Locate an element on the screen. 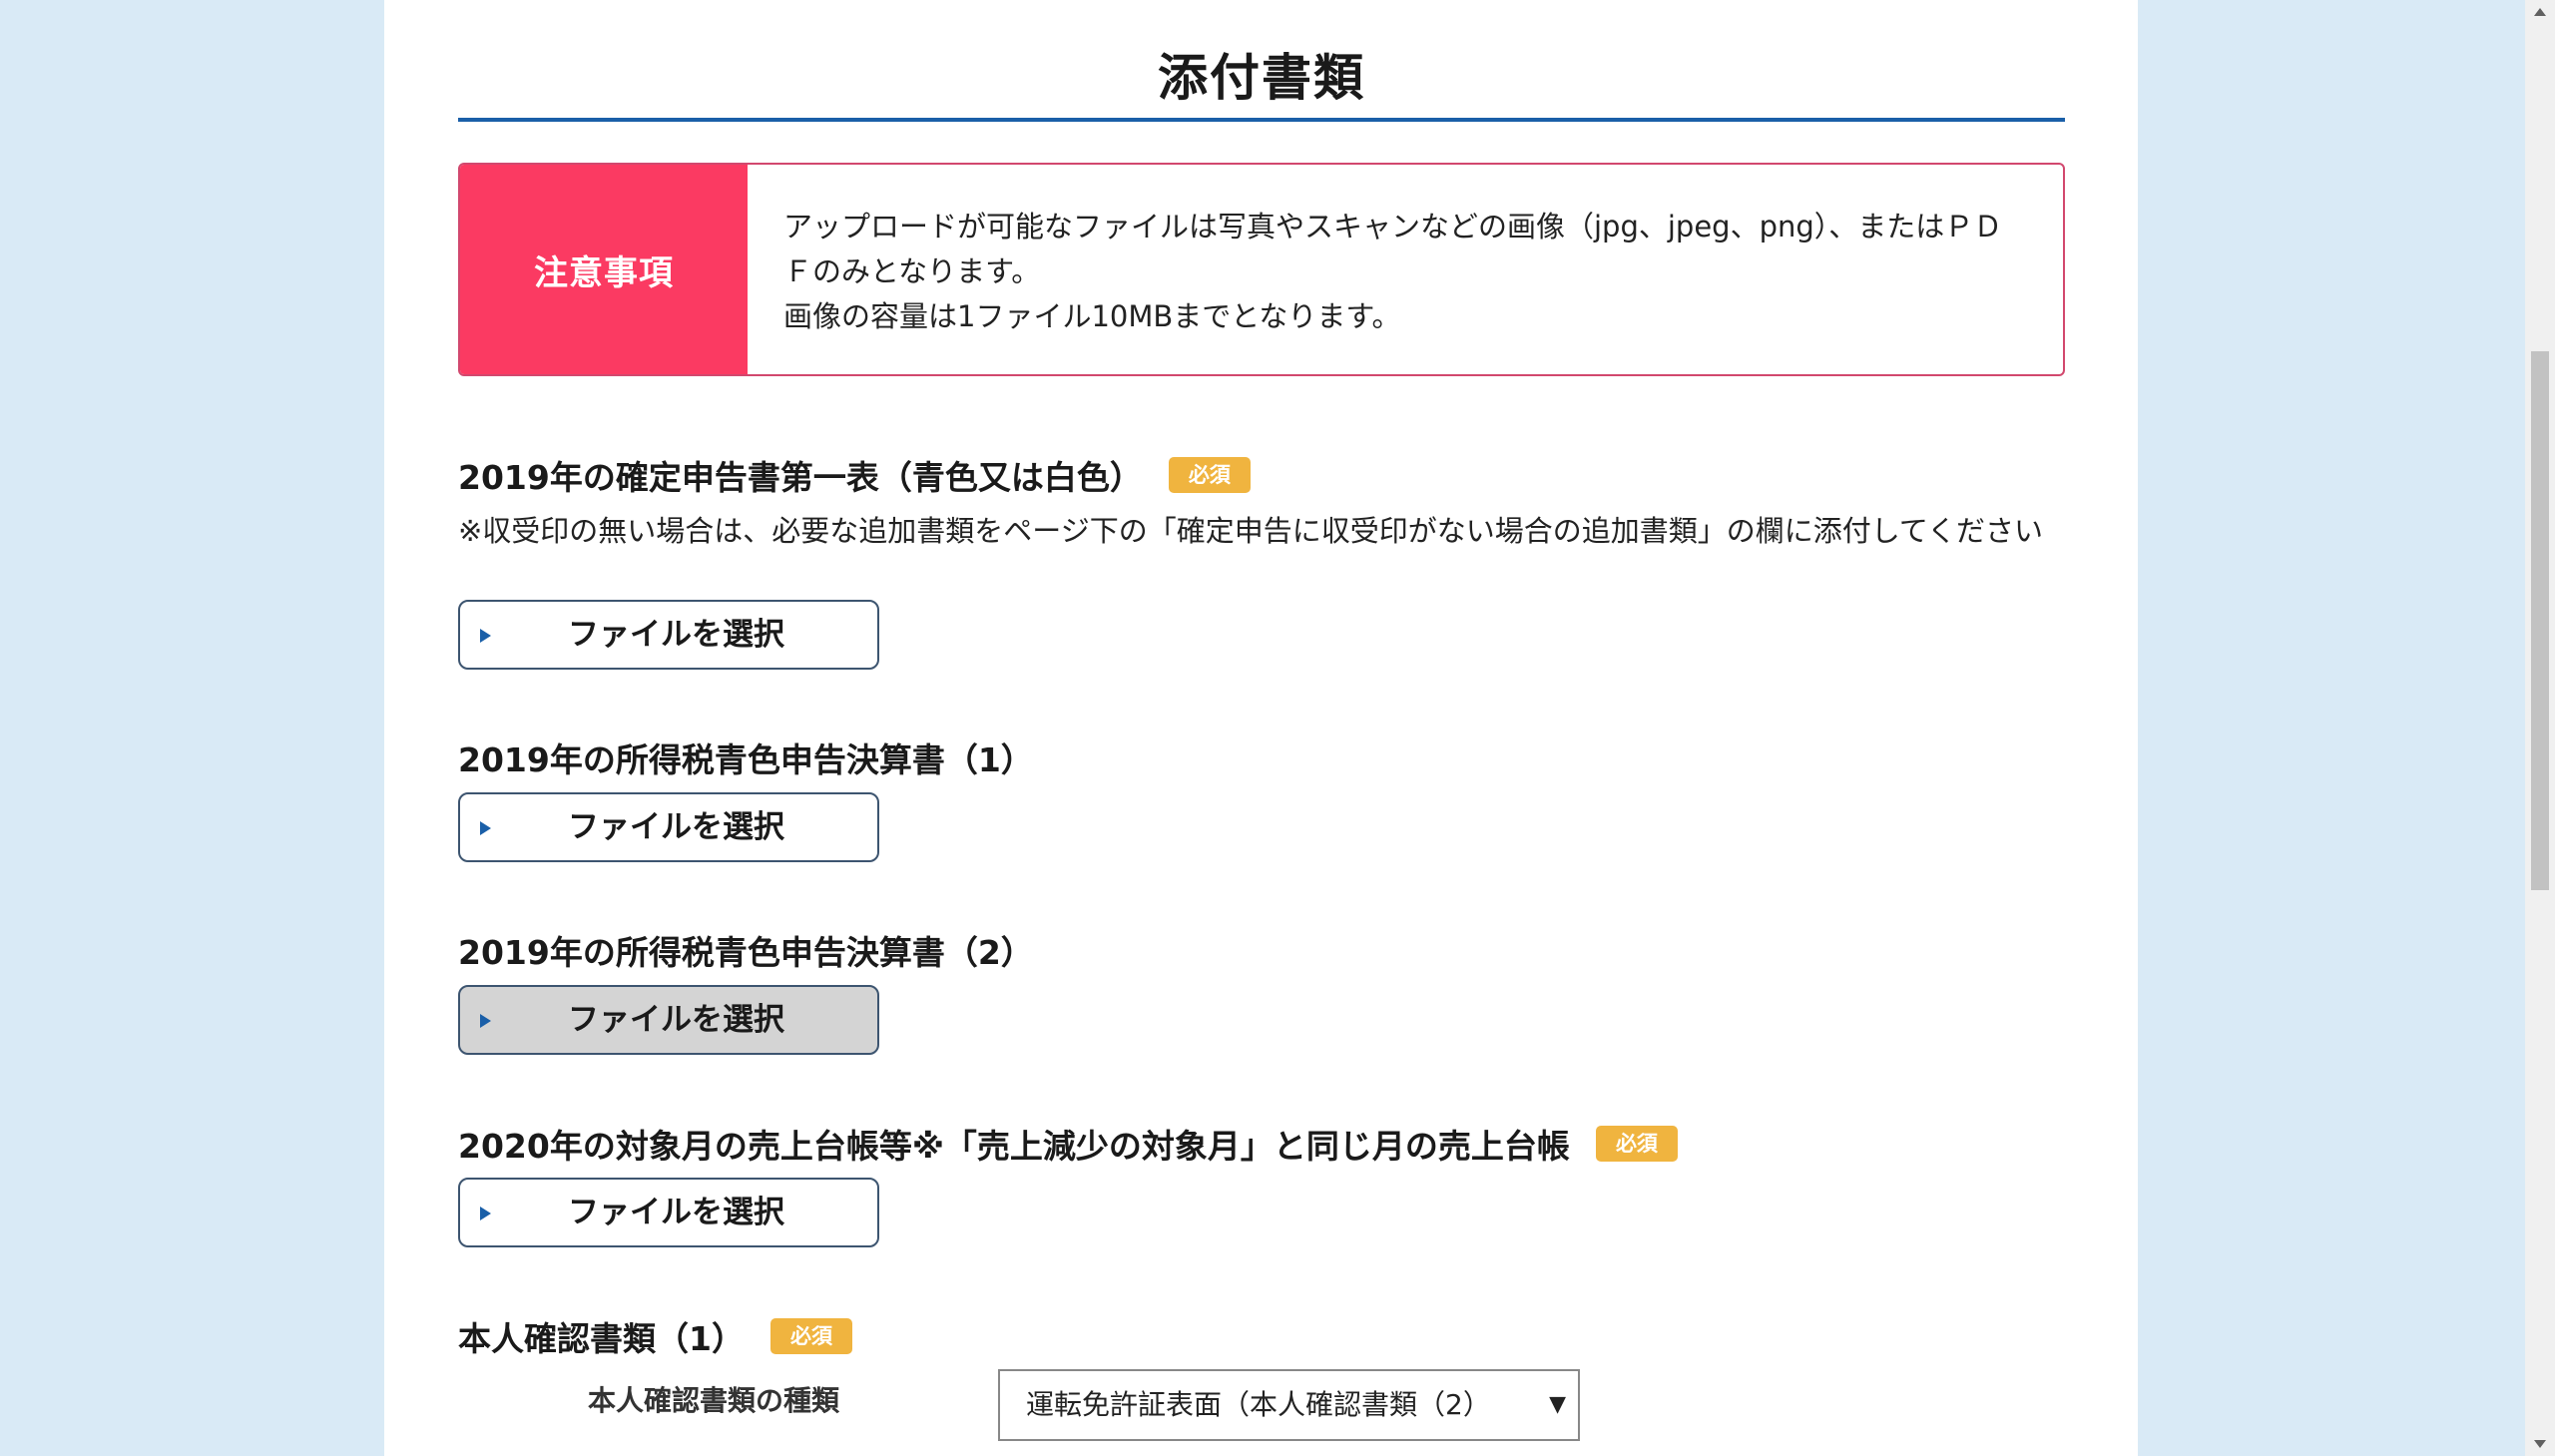 This screenshot has width=2555, height=1456. section-title-text: 2020年の対象月の売上台帳等※「売上減少の対象月」と同じ月の売上台帳 is located at coordinates (1014, 1146).